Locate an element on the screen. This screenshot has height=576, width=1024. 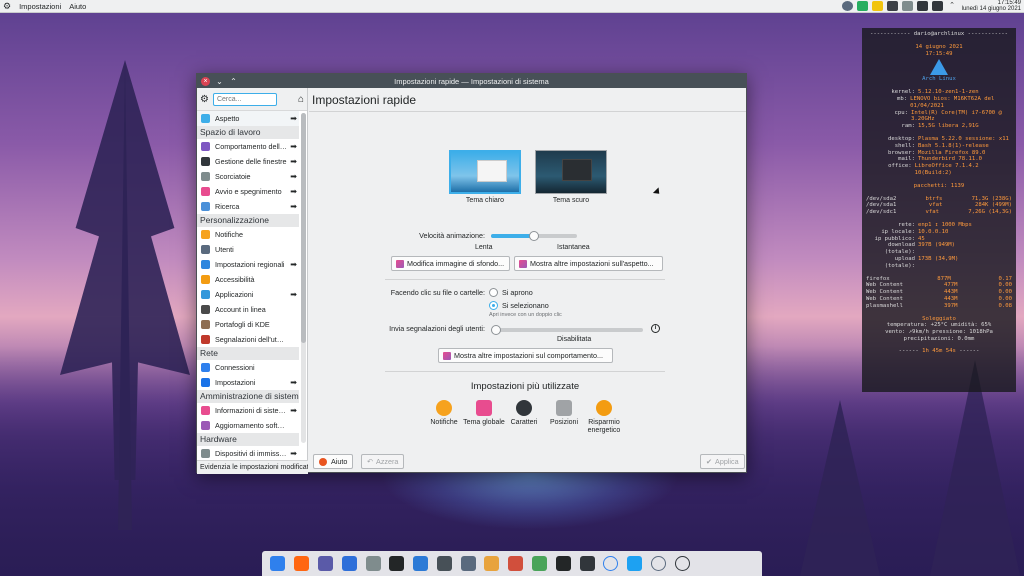
search-input is located at coordinates (244, 99).